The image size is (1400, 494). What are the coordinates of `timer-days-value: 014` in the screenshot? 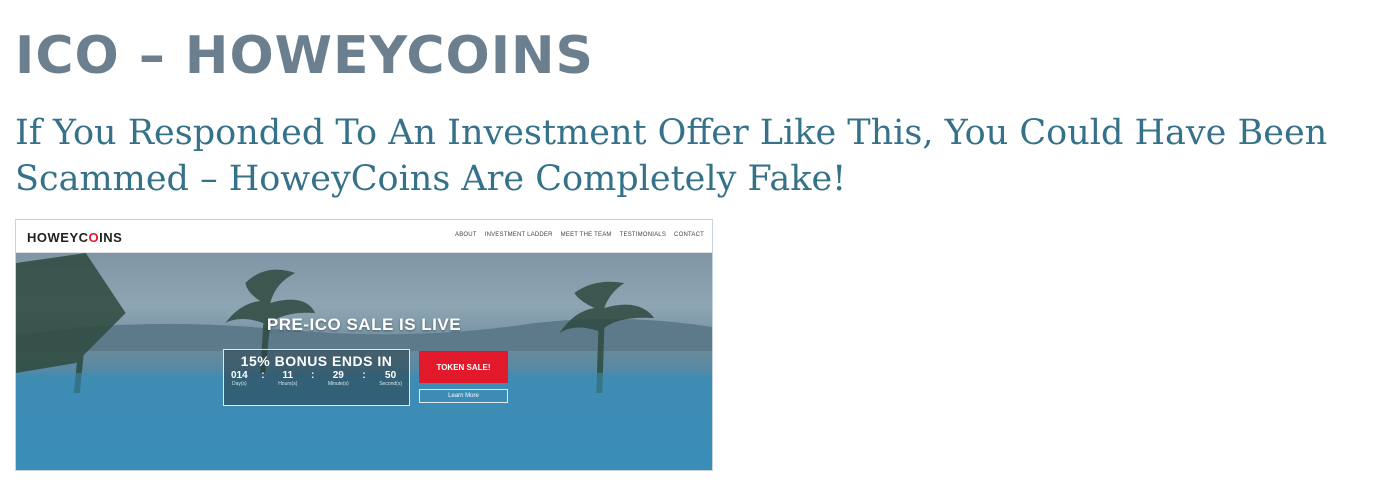 It's located at (239, 375).